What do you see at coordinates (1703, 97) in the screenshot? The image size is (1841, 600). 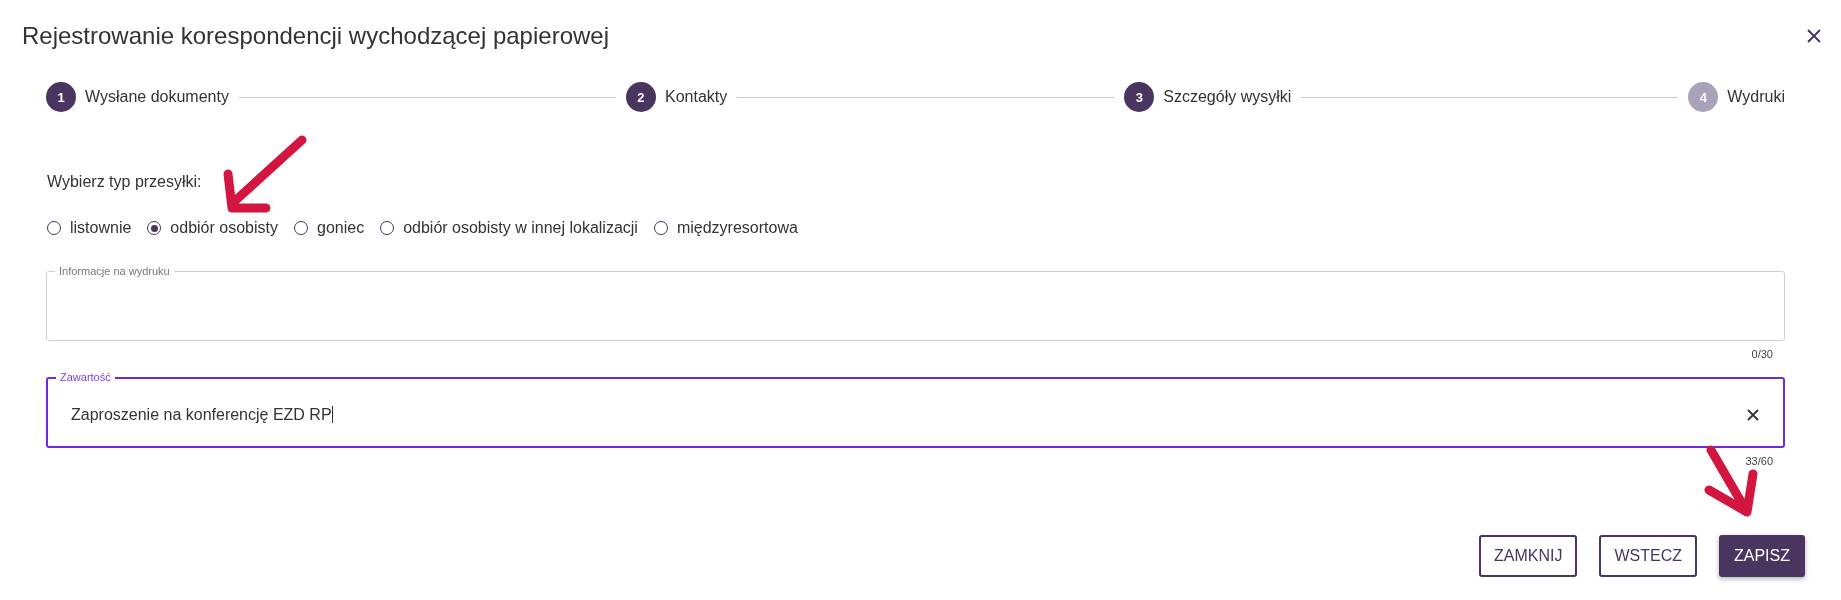 I see `step-number: 4` at bounding box center [1703, 97].